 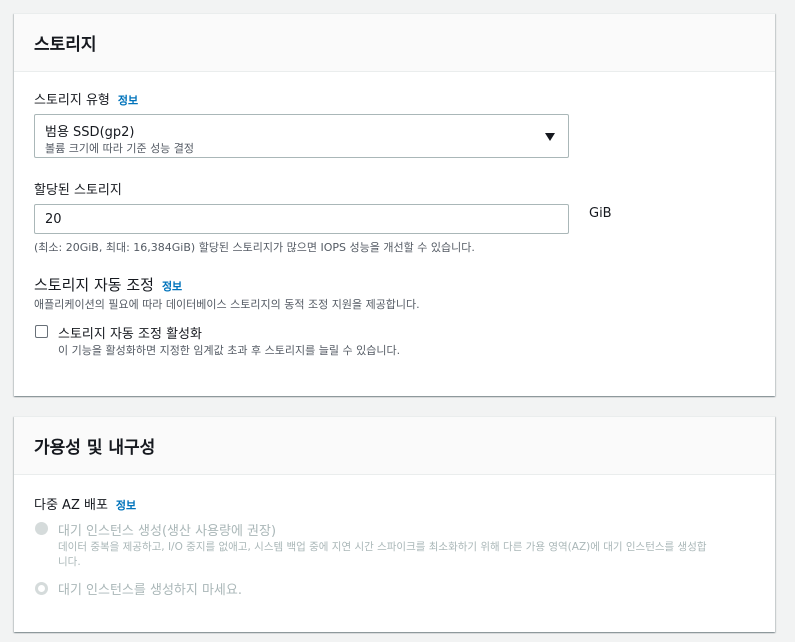 I want to click on multi-az-option-no-standby-label: 대기 인스턴스를 생성하지 마세요., so click(x=150, y=588).